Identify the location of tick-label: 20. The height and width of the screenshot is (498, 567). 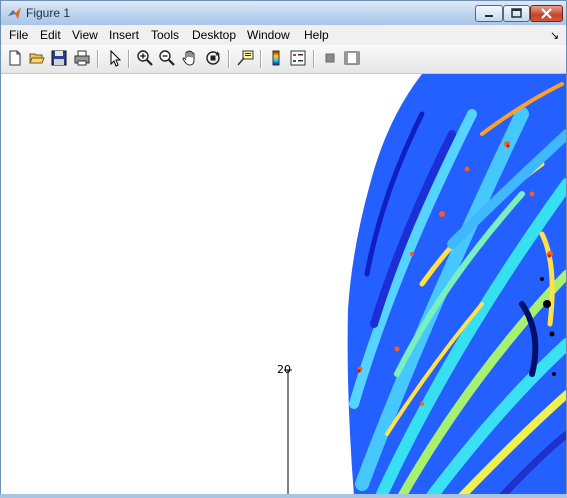
(284, 369).